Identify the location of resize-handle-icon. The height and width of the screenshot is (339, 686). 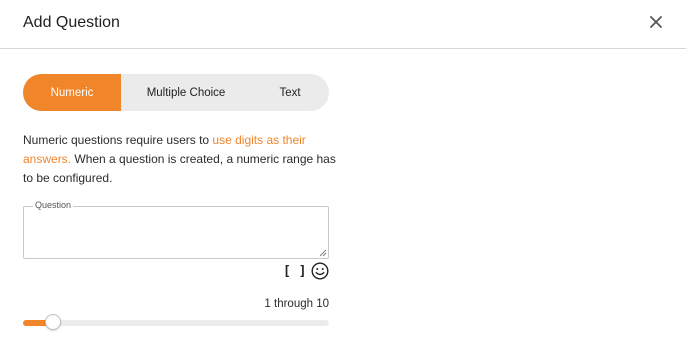
(323, 253).